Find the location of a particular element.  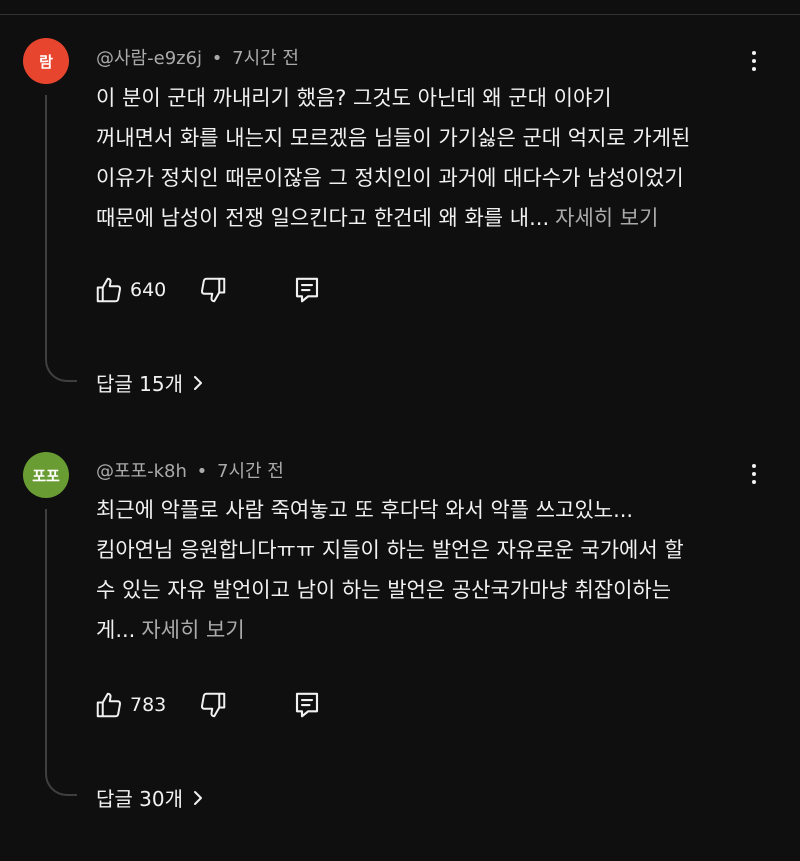

replies-count-label: 답글 30개 is located at coordinates (140, 799).